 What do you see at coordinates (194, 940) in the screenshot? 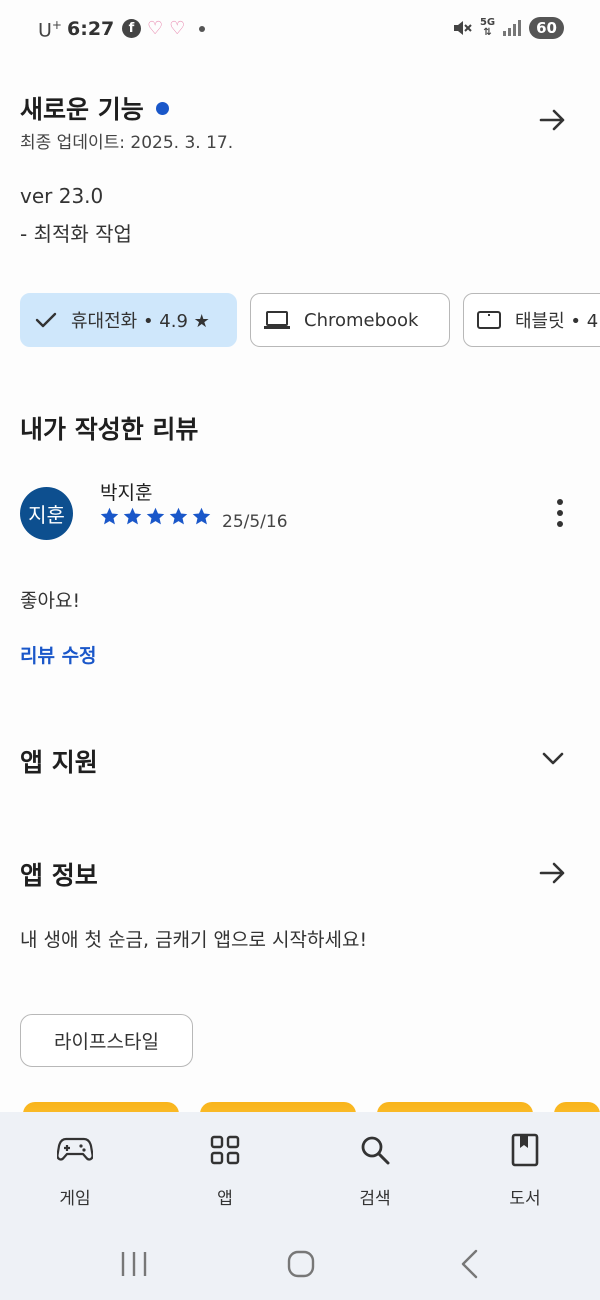
I see `app-description: 내 생애 첫 순금, 금캐기 앱으로 시작하세요!` at bounding box center [194, 940].